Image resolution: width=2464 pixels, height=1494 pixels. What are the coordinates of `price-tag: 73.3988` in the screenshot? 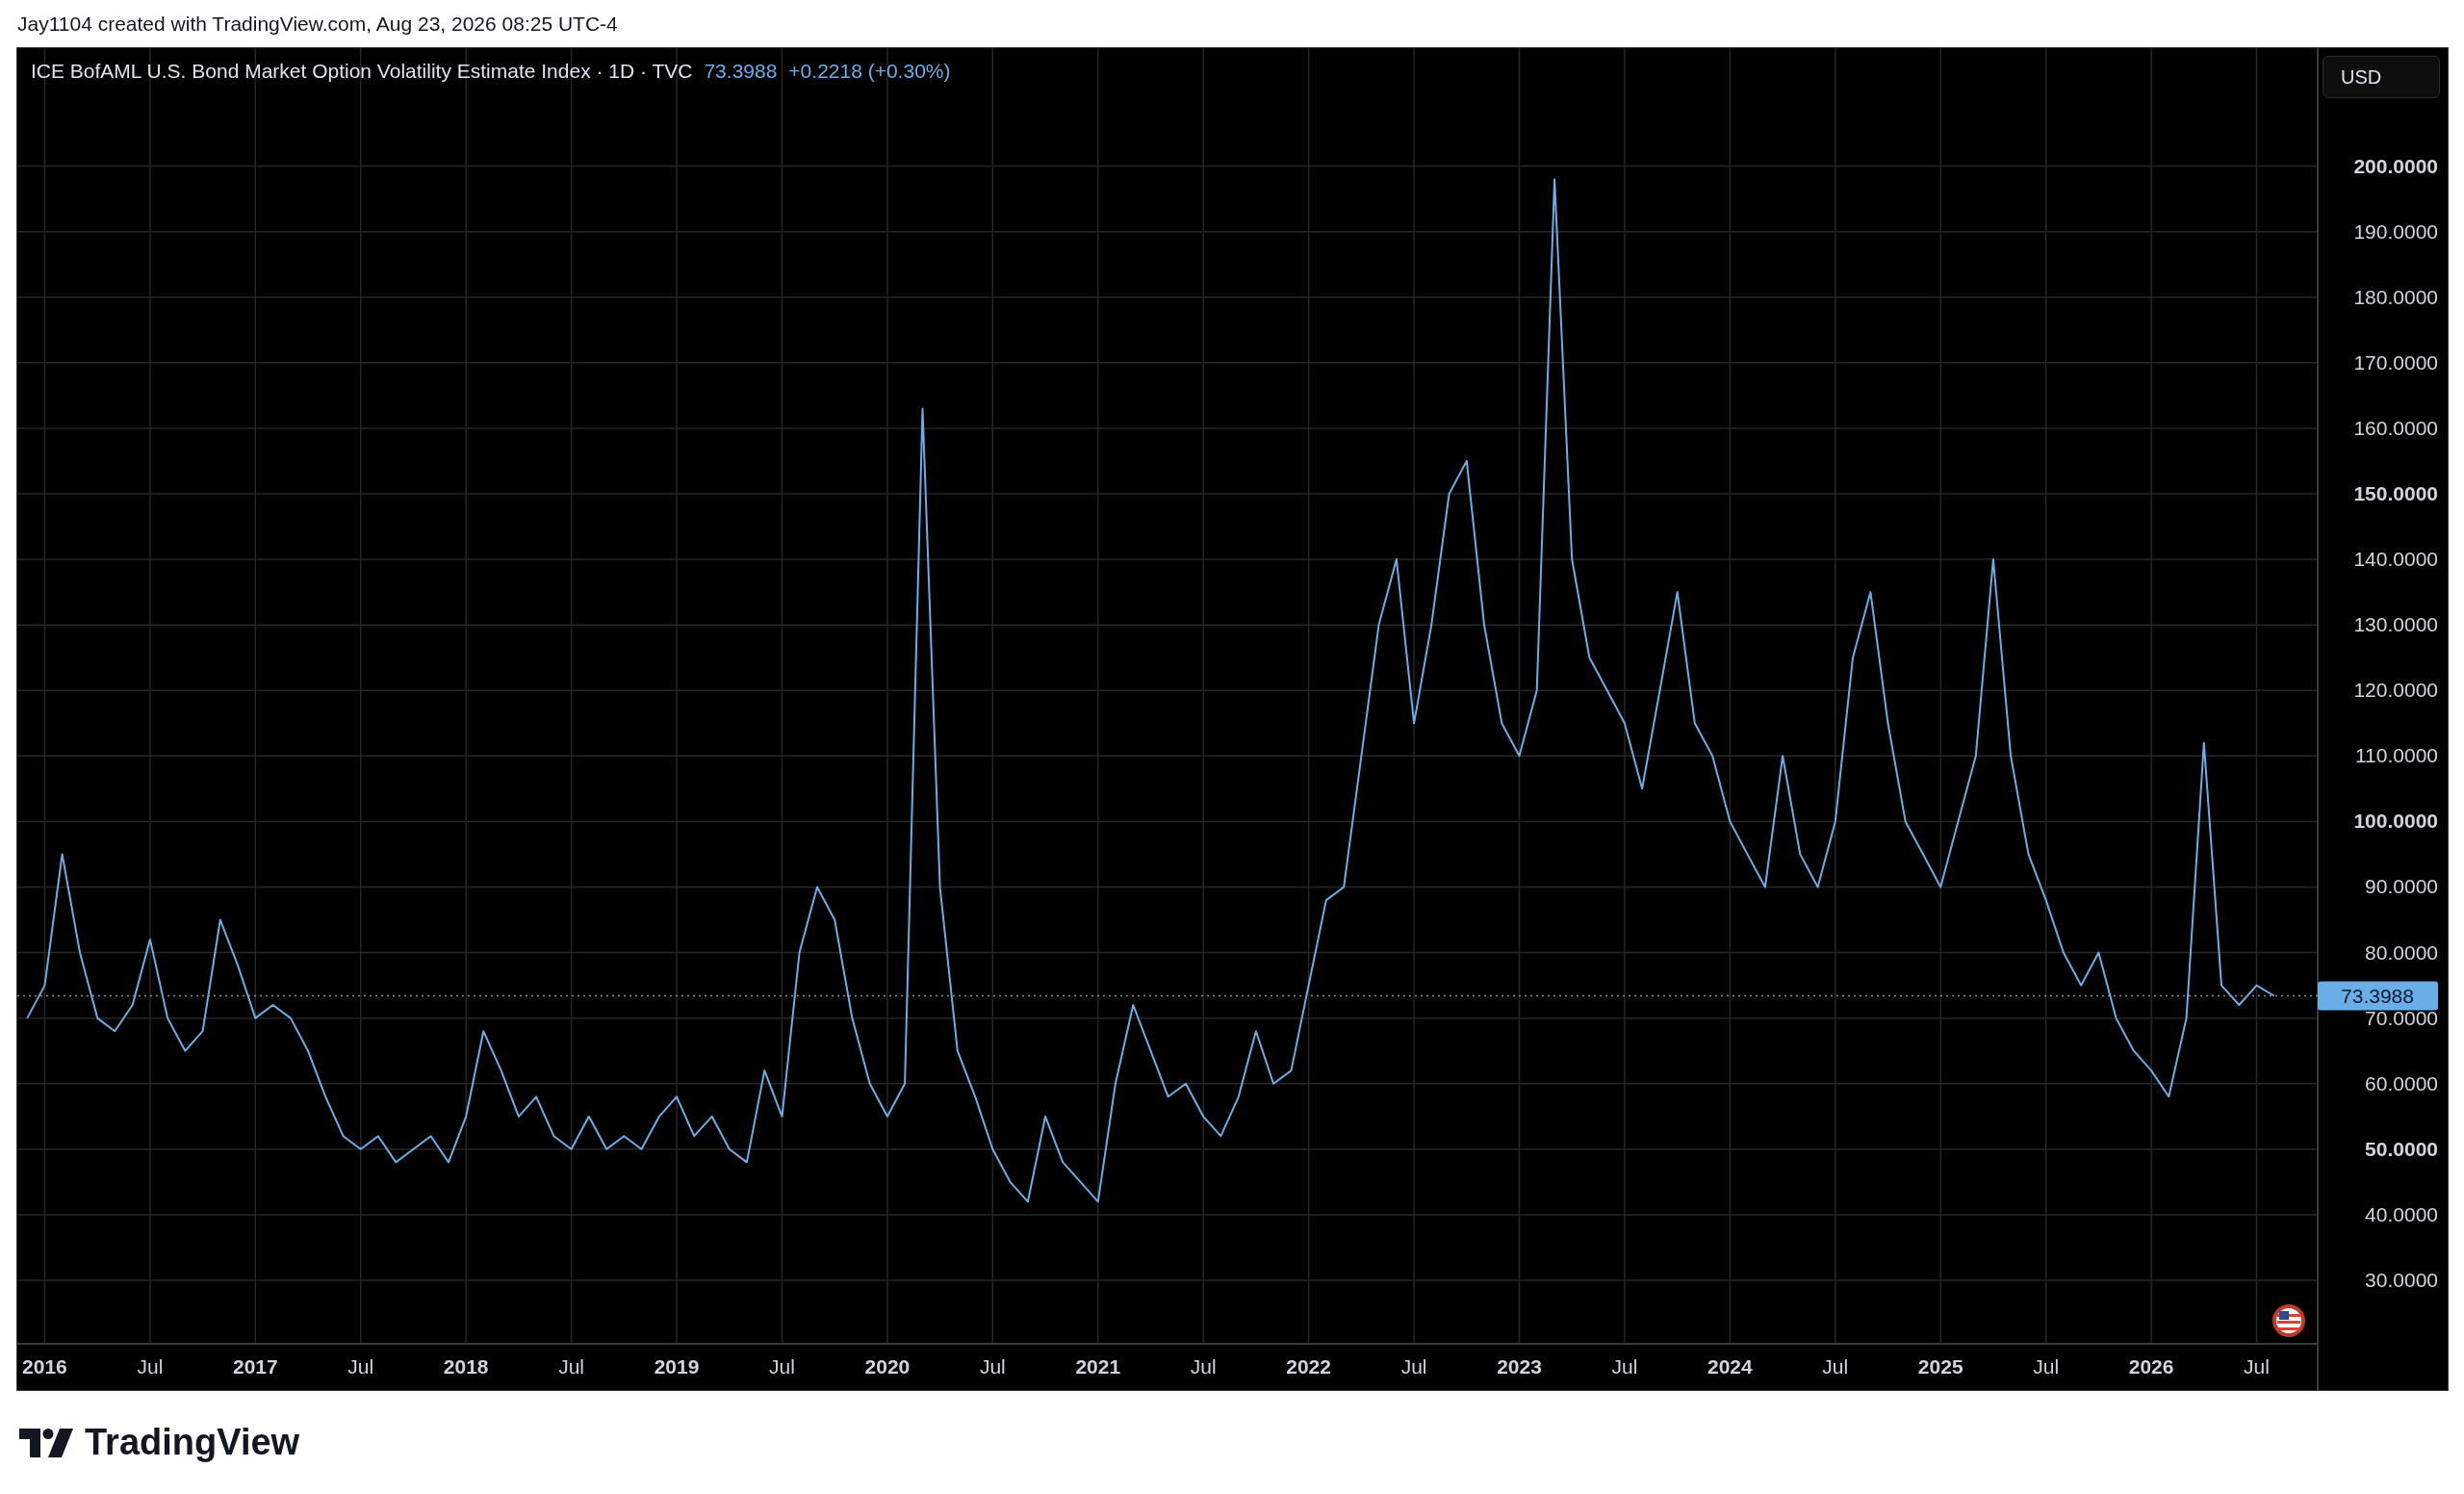 It's located at (2378, 996).